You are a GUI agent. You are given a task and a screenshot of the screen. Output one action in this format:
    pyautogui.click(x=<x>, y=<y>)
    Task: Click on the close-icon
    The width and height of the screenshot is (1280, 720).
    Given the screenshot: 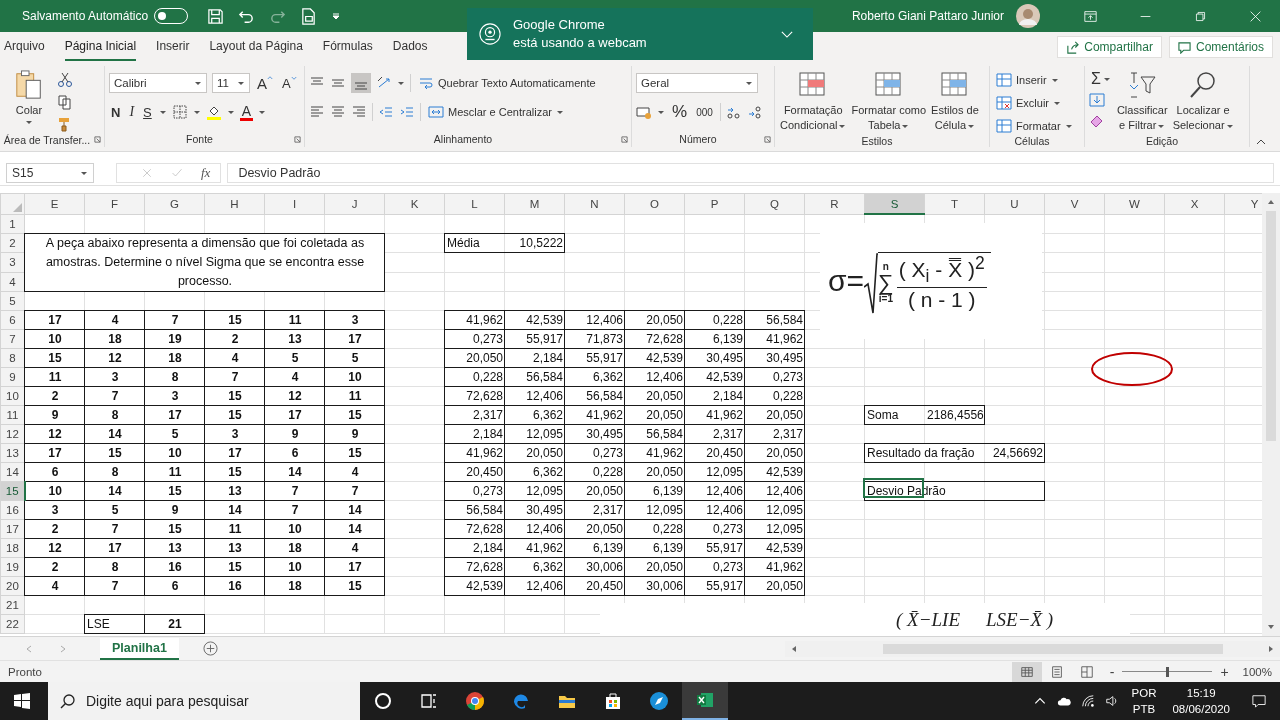 What is the action you would take?
    pyautogui.click(x=1255, y=16)
    